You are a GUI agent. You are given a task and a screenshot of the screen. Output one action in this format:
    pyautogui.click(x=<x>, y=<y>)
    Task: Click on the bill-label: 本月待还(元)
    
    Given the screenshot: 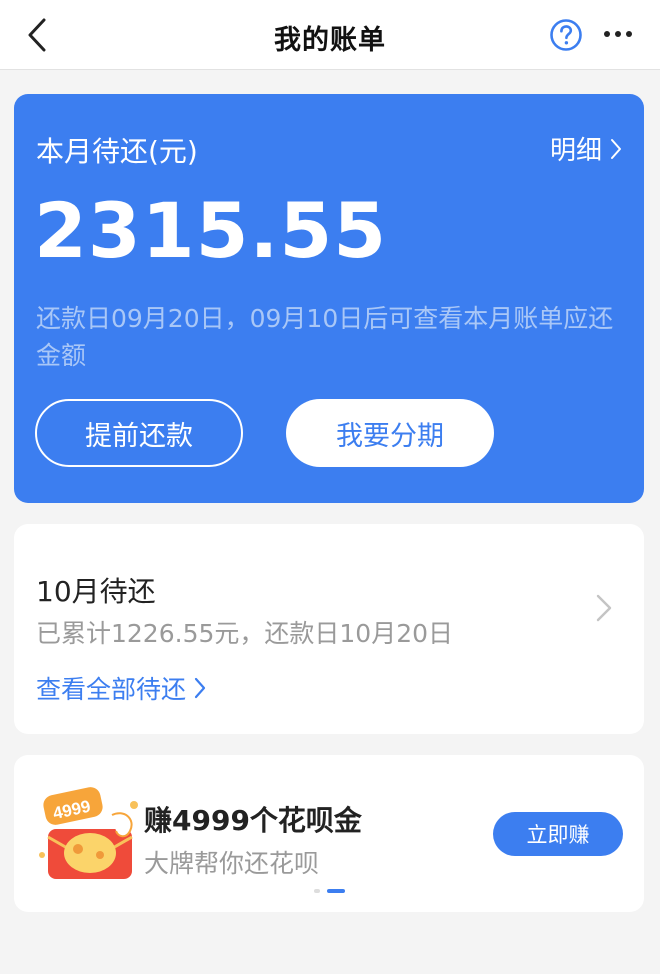 What is the action you would take?
    pyautogui.click(x=117, y=151)
    